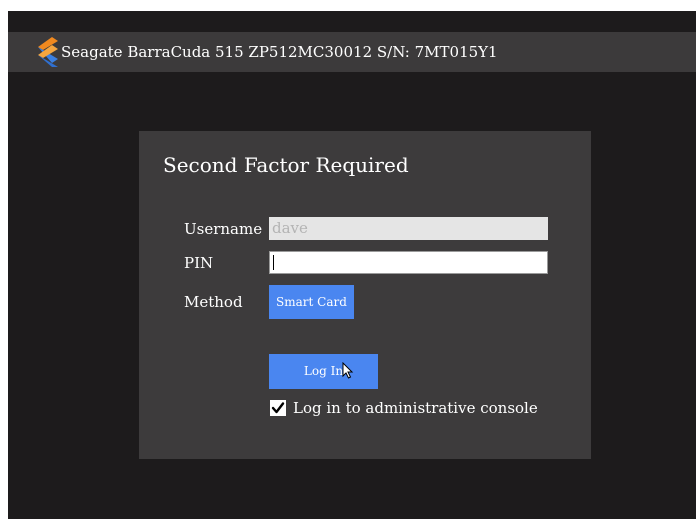  Describe the element at coordinates (415, 408) in the screenshot. I see `admin-console-label: Log in to administrative console` at that location.